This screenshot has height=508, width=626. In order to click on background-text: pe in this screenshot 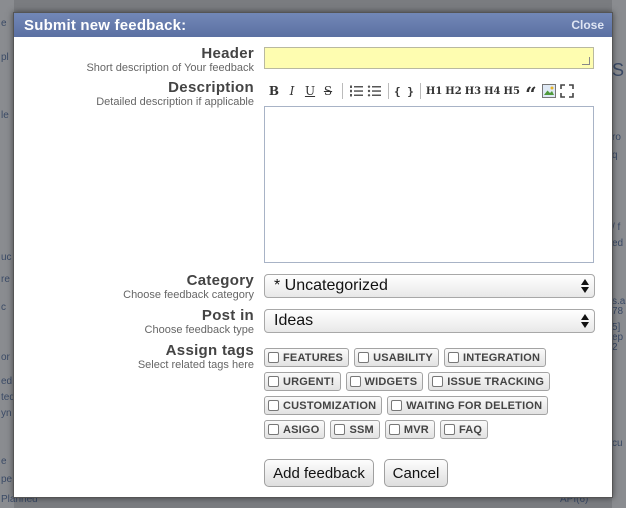, I will do `click(7, 479)`.